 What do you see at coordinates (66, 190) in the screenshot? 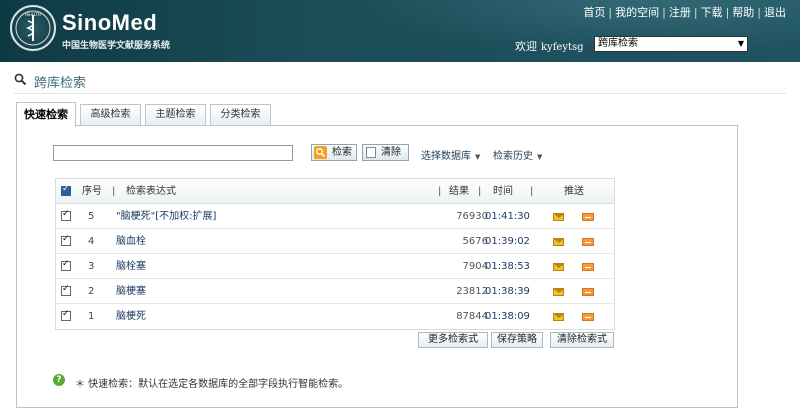
I see `select-all-checkbox` at bounding box center [66, 190].